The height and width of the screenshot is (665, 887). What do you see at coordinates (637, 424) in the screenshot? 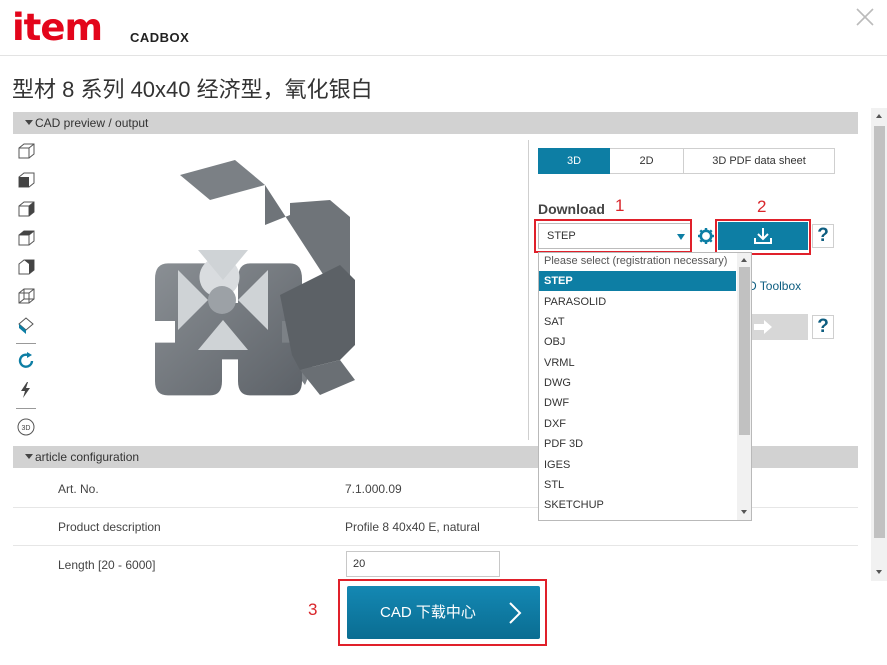
I see `dropdown-option-dxf: DXF` at bounding box center [637, 424].